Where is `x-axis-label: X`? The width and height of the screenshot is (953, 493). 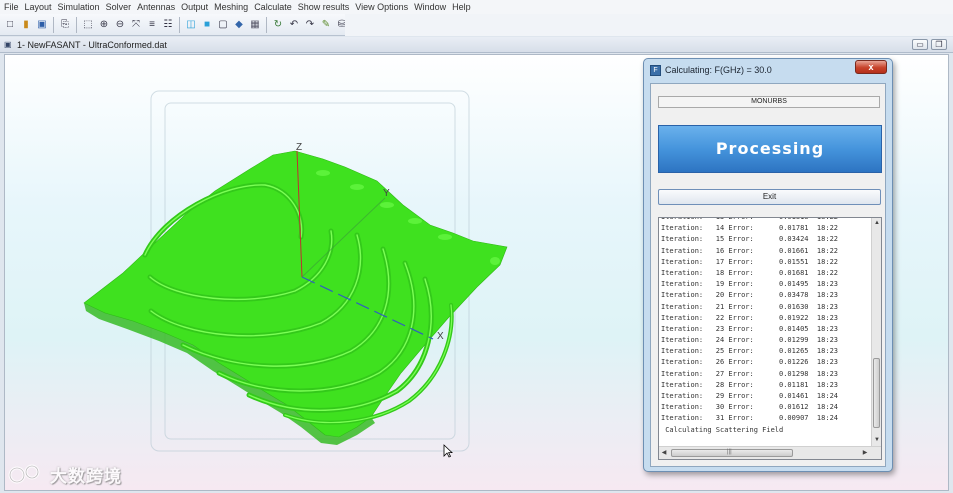
x-axis-label: X is located at coordinates (440, 336).